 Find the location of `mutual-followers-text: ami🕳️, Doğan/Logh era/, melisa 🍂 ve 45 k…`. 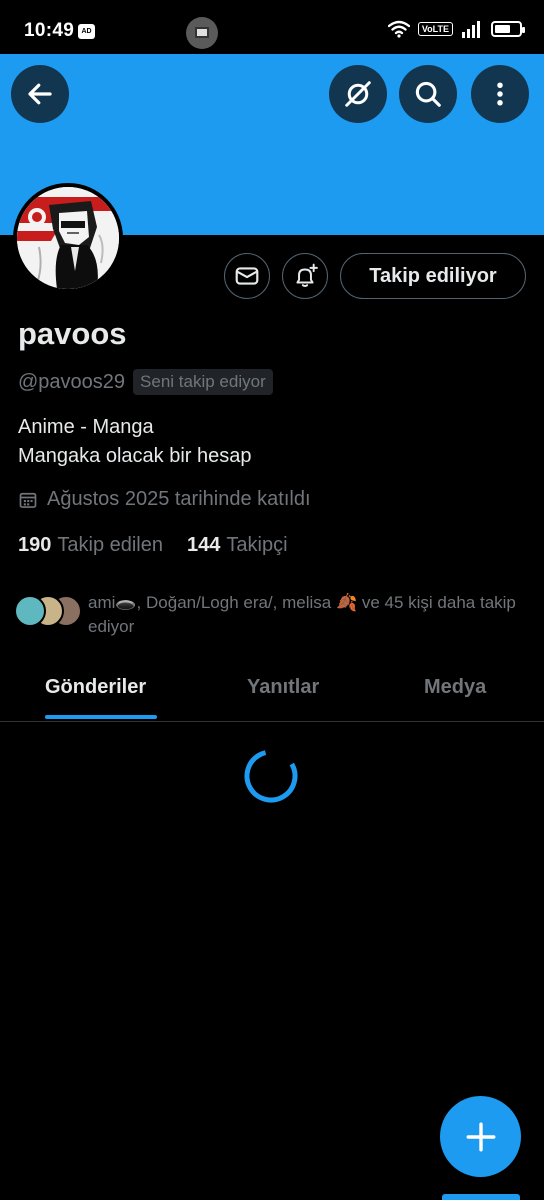

mutual-followers-text: ami🕳️, Doğan/Logh era/, melisa 🍂 ve 45 k… is located at coordinates (302, 614).